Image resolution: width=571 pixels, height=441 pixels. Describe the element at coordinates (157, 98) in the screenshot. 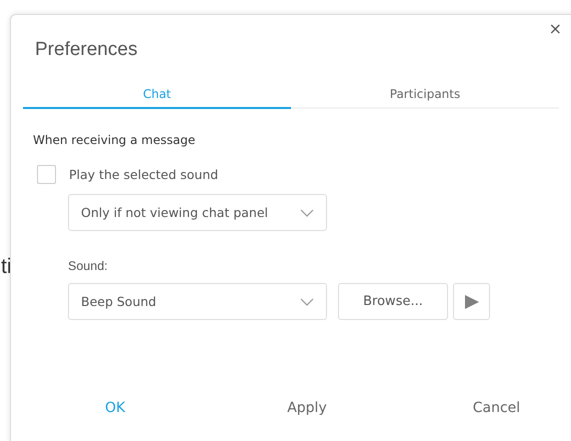

I see `tab: Chat` at that location.